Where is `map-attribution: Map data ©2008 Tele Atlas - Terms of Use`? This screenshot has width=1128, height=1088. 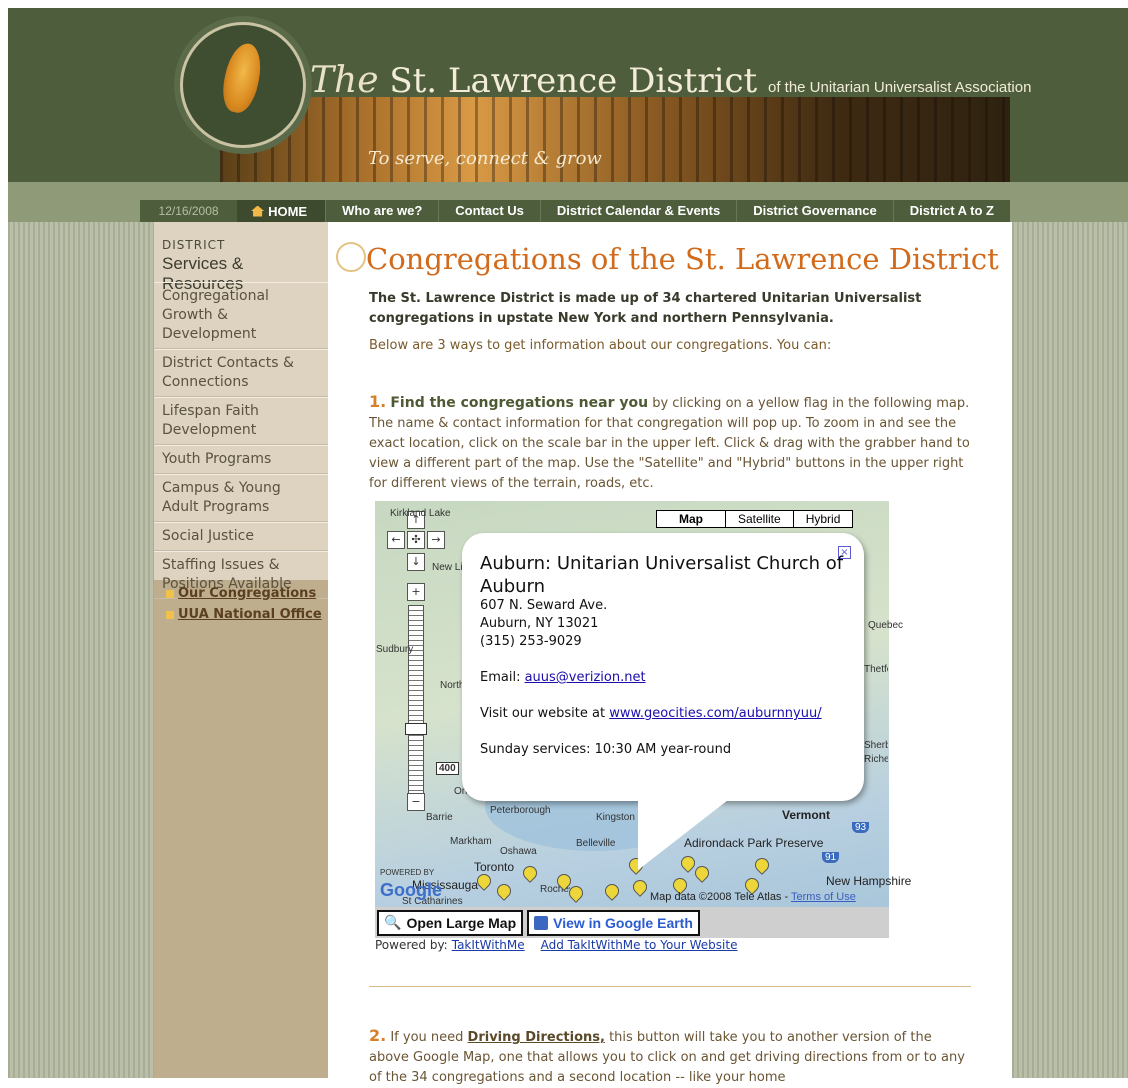
map-attribution: Map data ©2008 Tele Atlas - Terms of Use is located at coordinates (753, 897).